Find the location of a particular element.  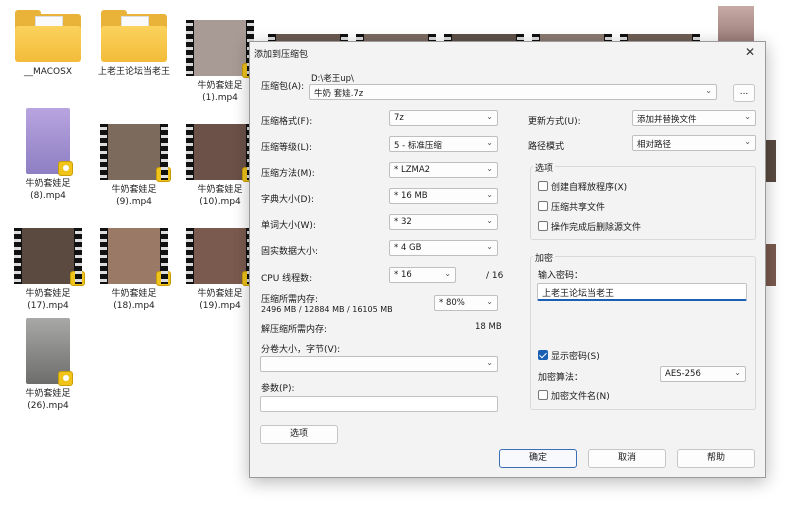

level-select: 5 - 标准压缩 ⌄ is located at coordinates (443, 144).